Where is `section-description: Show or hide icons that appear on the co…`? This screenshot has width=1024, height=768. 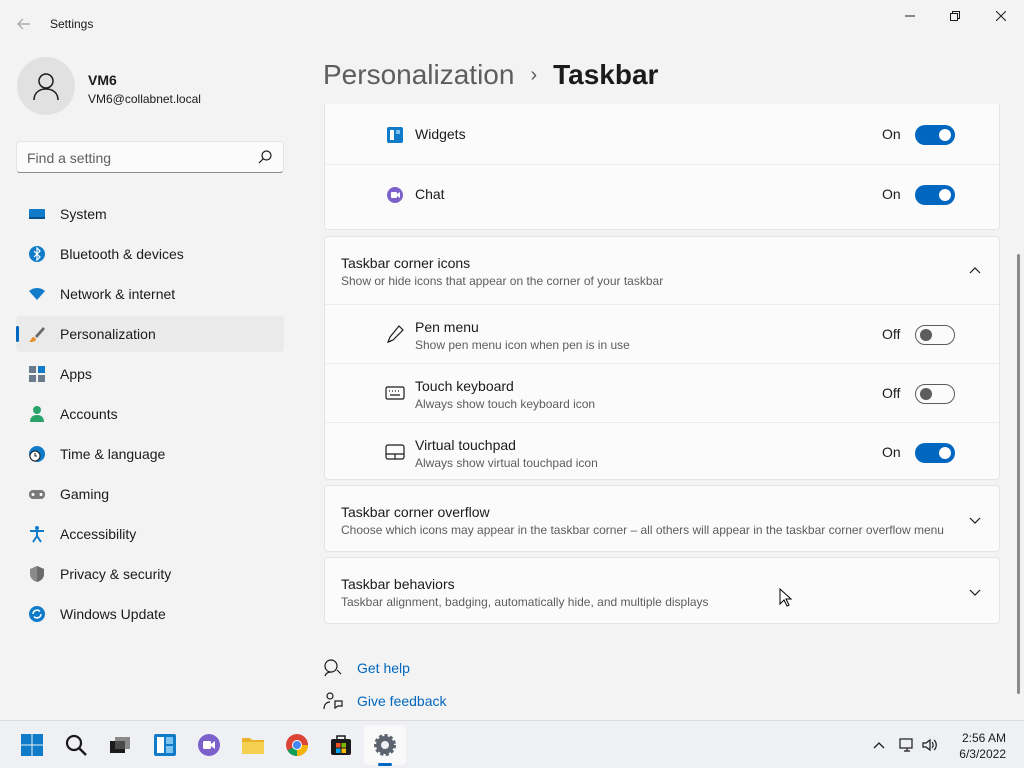 section-description: Show or hide icons that appear on the co… is located at coordinates (502, 281).